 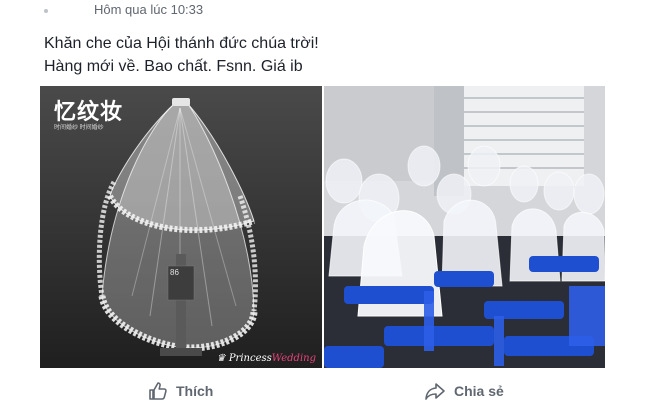 I want to click on watermark-text-a: Princess, so click(x=250, y=358).